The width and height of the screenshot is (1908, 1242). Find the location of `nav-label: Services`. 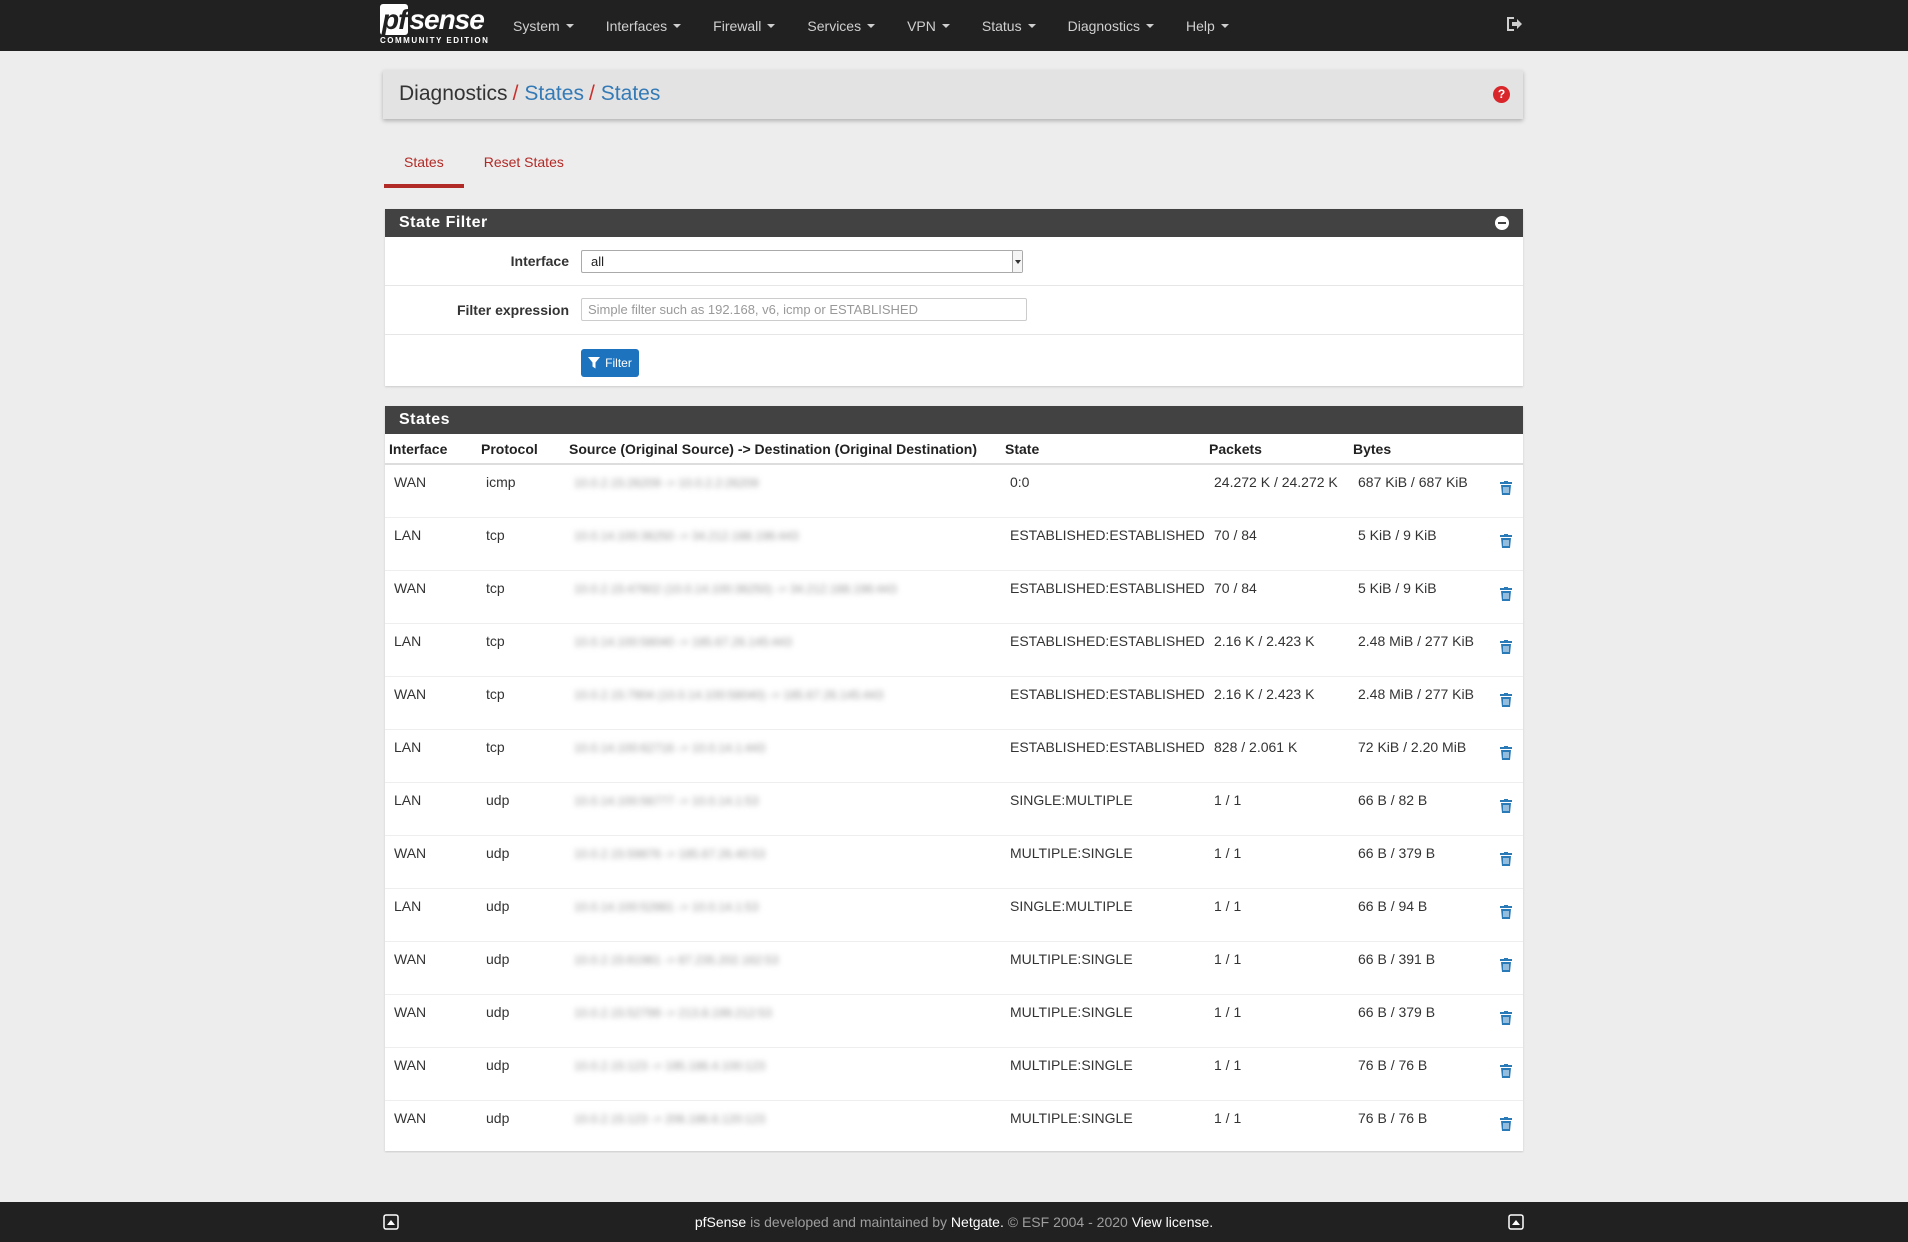

nav-label: Services is located at coordinates (834, 25).